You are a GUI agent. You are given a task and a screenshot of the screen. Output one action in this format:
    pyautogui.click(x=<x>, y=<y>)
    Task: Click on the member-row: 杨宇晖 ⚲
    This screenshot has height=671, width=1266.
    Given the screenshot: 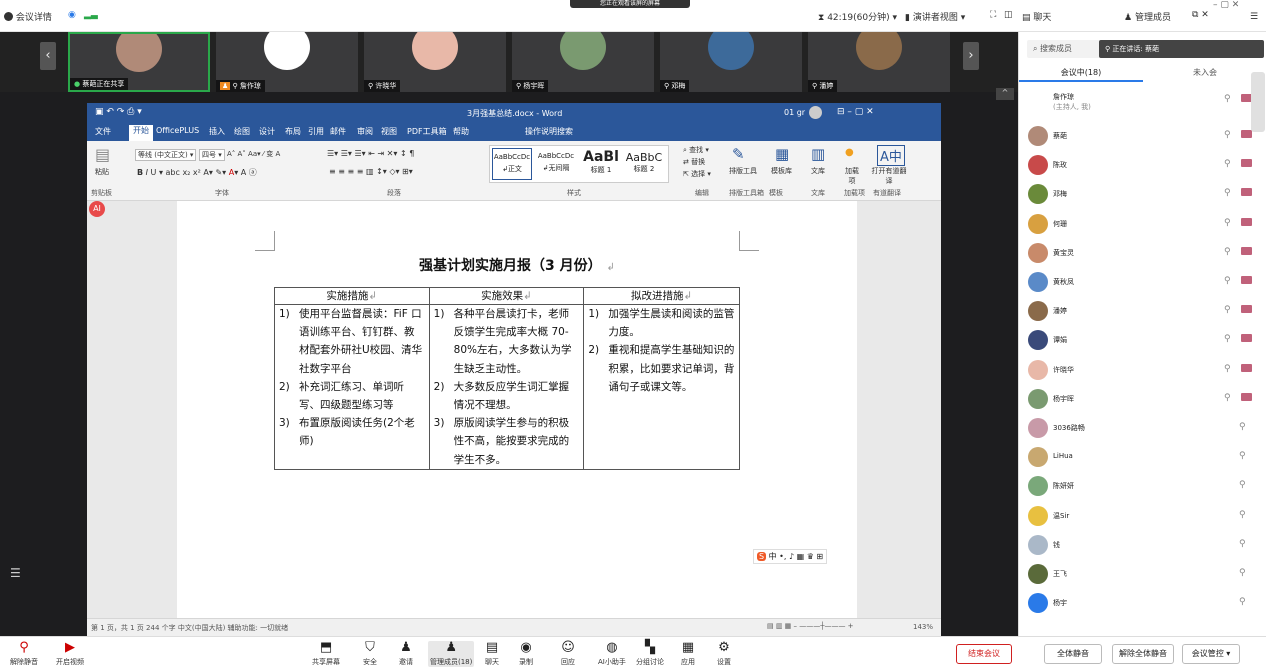 What is the action you would take?
    pyautogui.click(x=1142, y=399)
    